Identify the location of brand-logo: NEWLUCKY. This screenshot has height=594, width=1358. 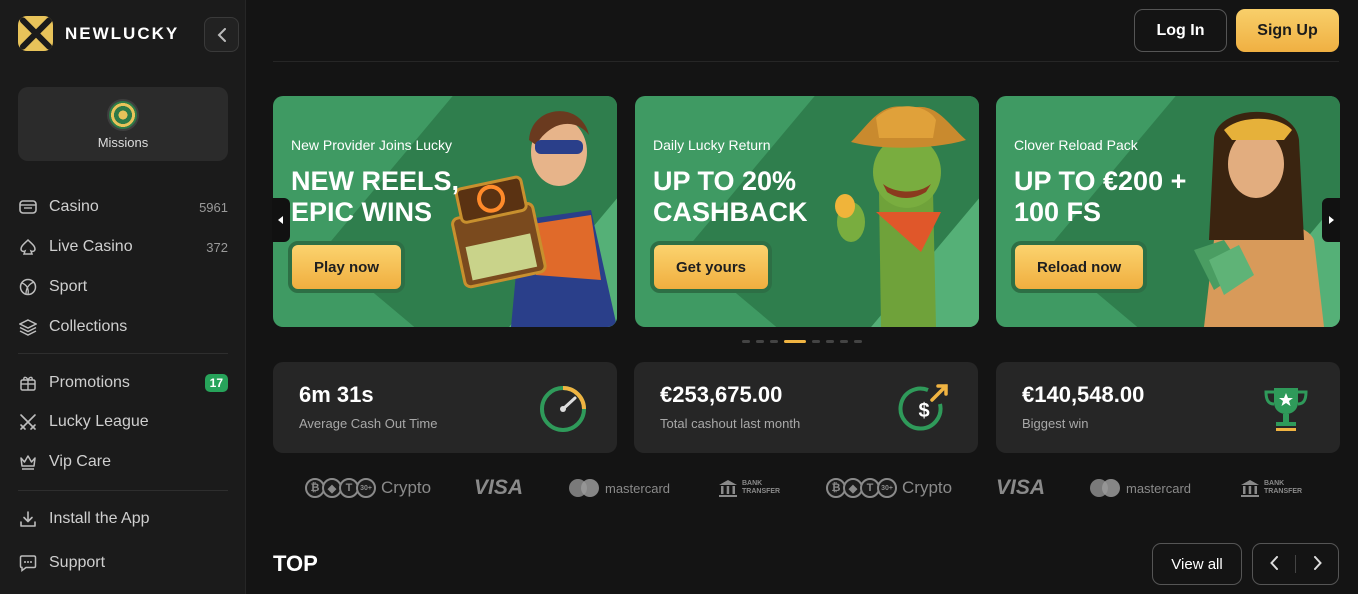
(98, 33).